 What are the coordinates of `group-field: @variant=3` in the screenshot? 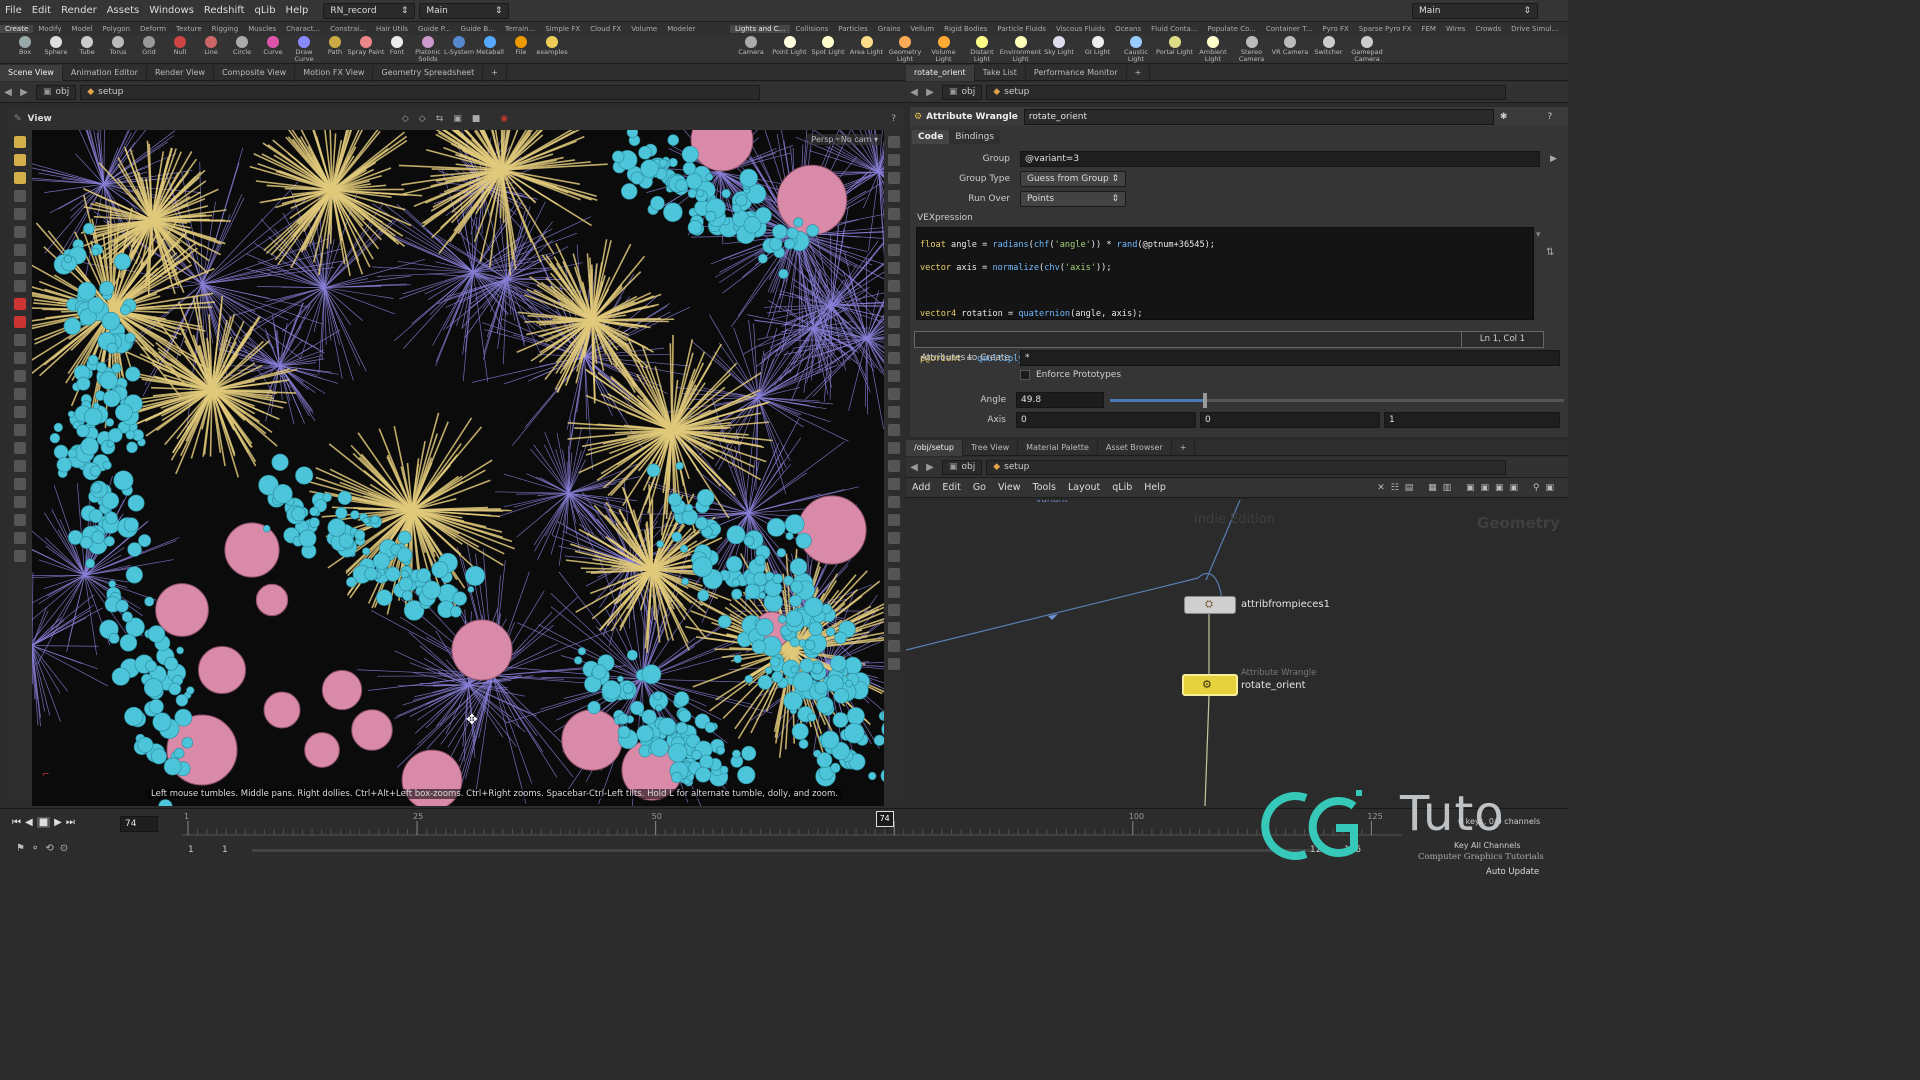 It's located at (1280, 159).